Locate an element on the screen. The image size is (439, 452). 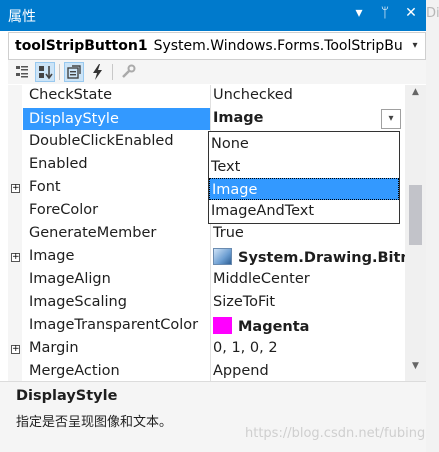
background-editor-text: Di is located at coordinates (432, 13).